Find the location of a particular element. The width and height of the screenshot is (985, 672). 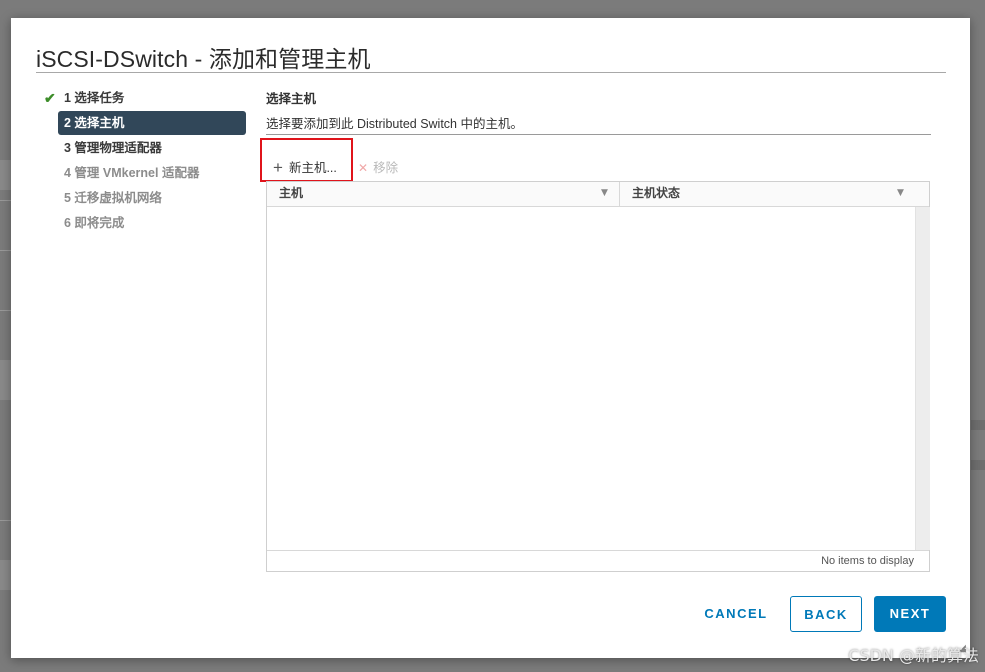

column-header-host-state: 主机状态 is located at coordinates (774, 194).